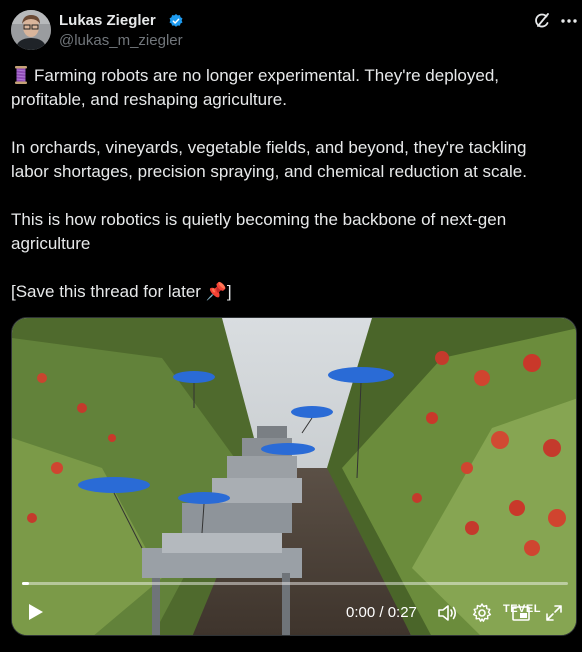 The image size is (582, 652). I want to click on more-options-icon, so click(569, 21).